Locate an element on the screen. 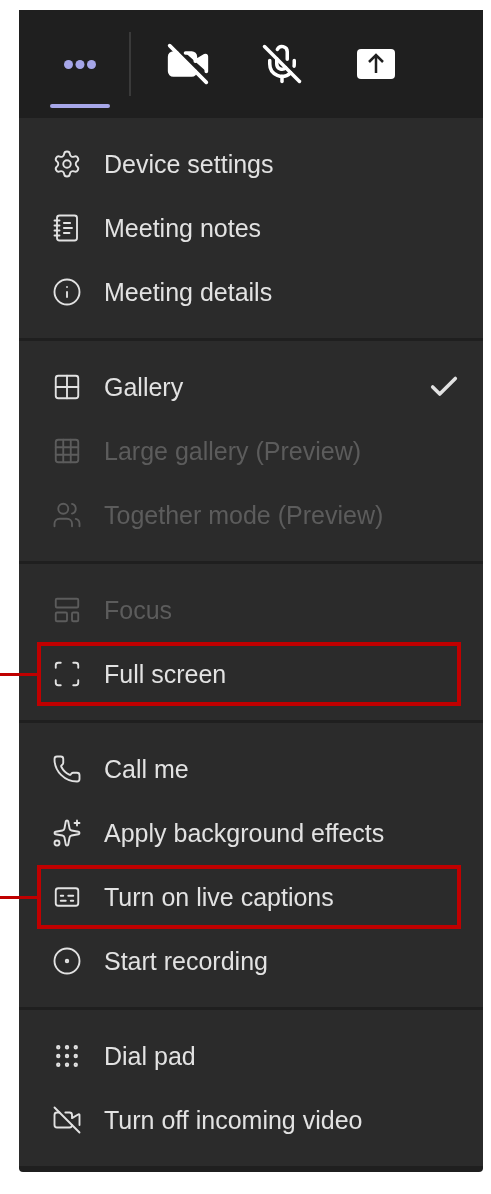 The width and height of the screenshot is (491, 1194). people-icon is located at coordinates (67, 515).